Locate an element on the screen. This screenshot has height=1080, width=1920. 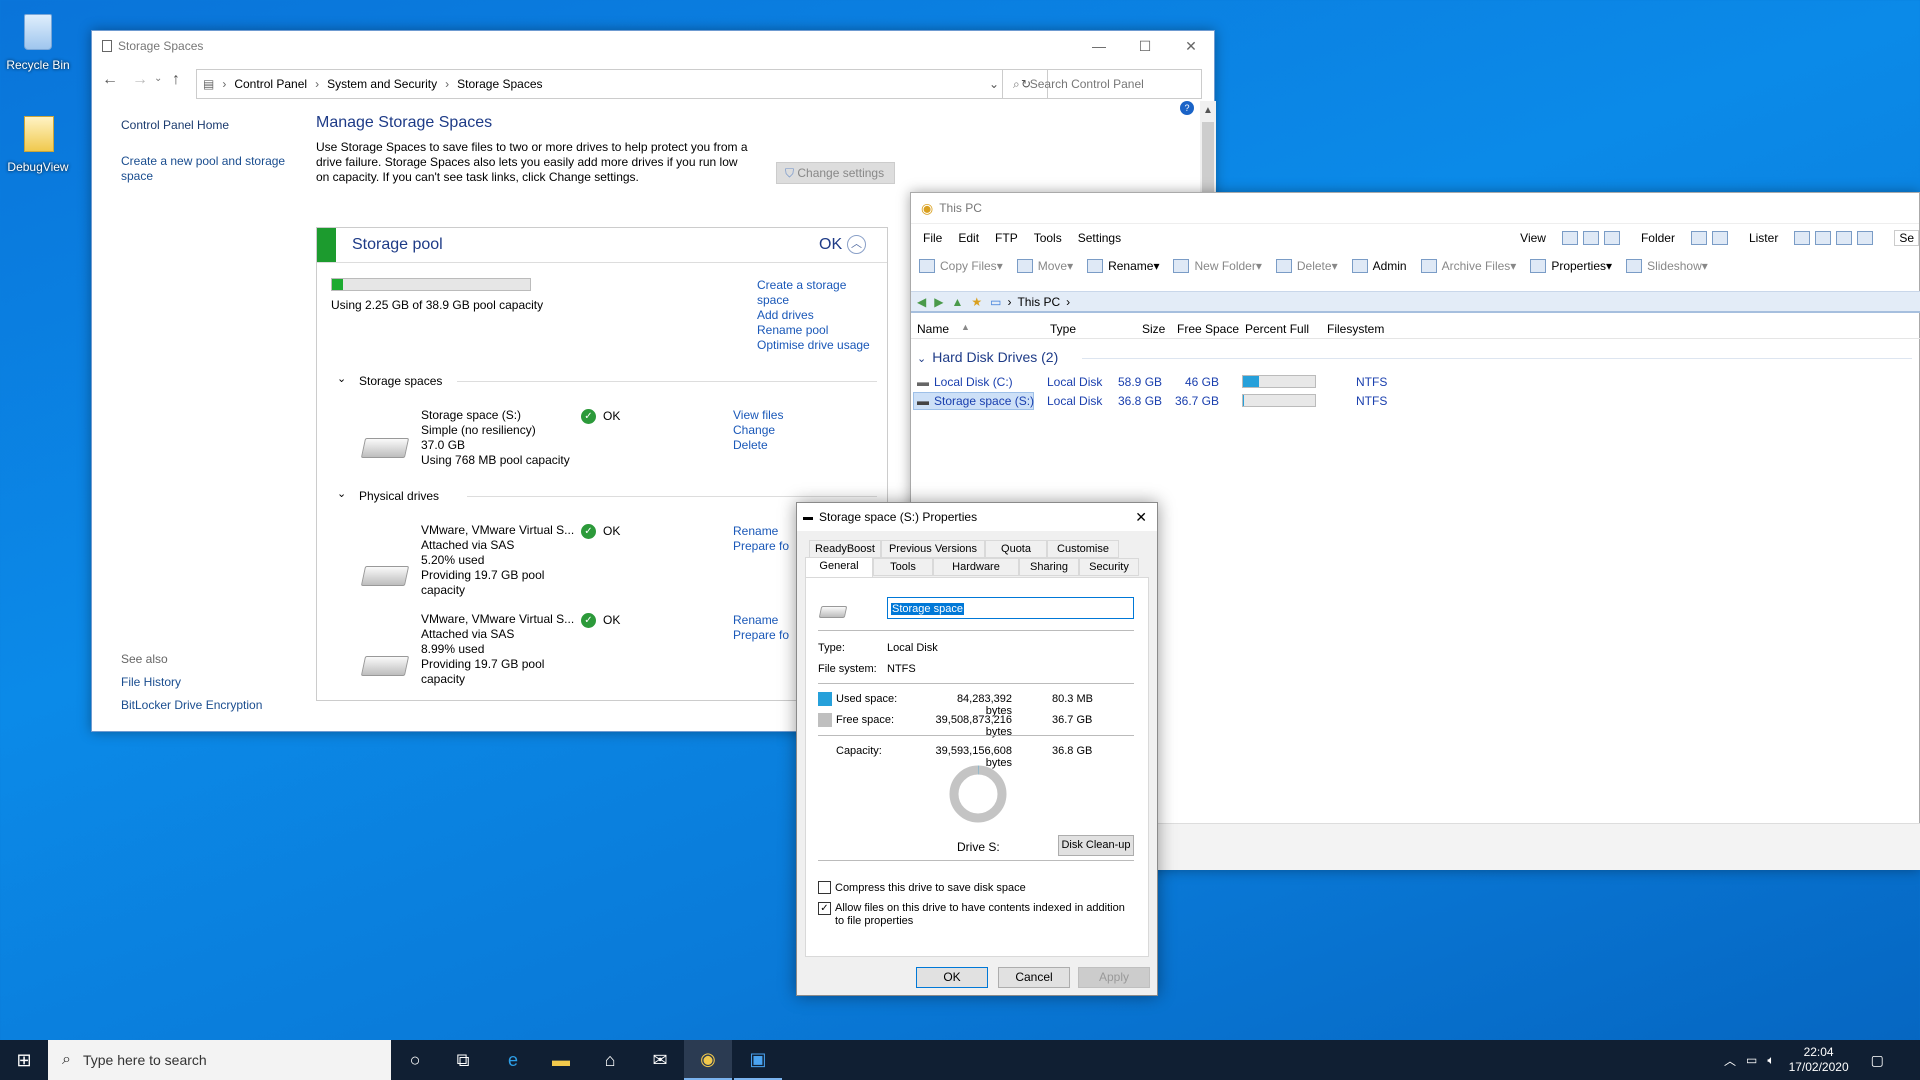
group-header: ⌄ Hard Disk Drives (2) is located at coordinates (1417, 357).